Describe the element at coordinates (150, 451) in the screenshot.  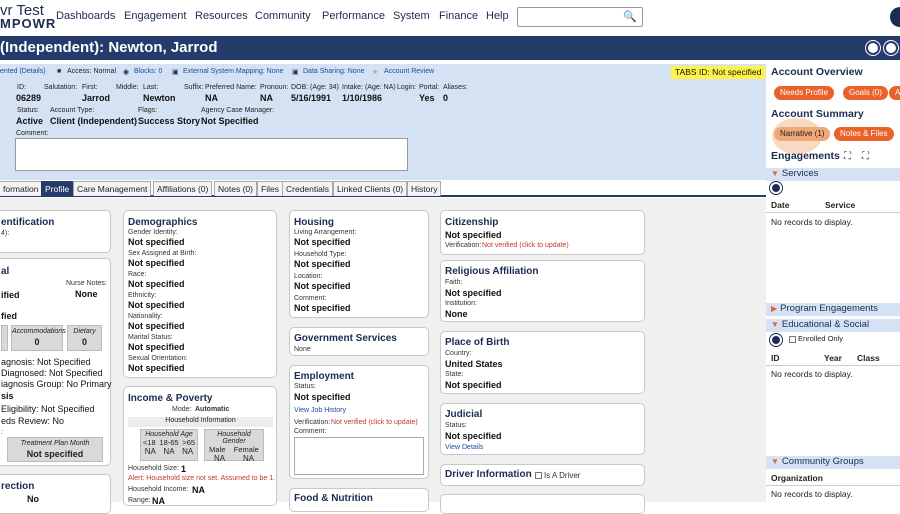
I see `age-lt18-value: NA` at that location.